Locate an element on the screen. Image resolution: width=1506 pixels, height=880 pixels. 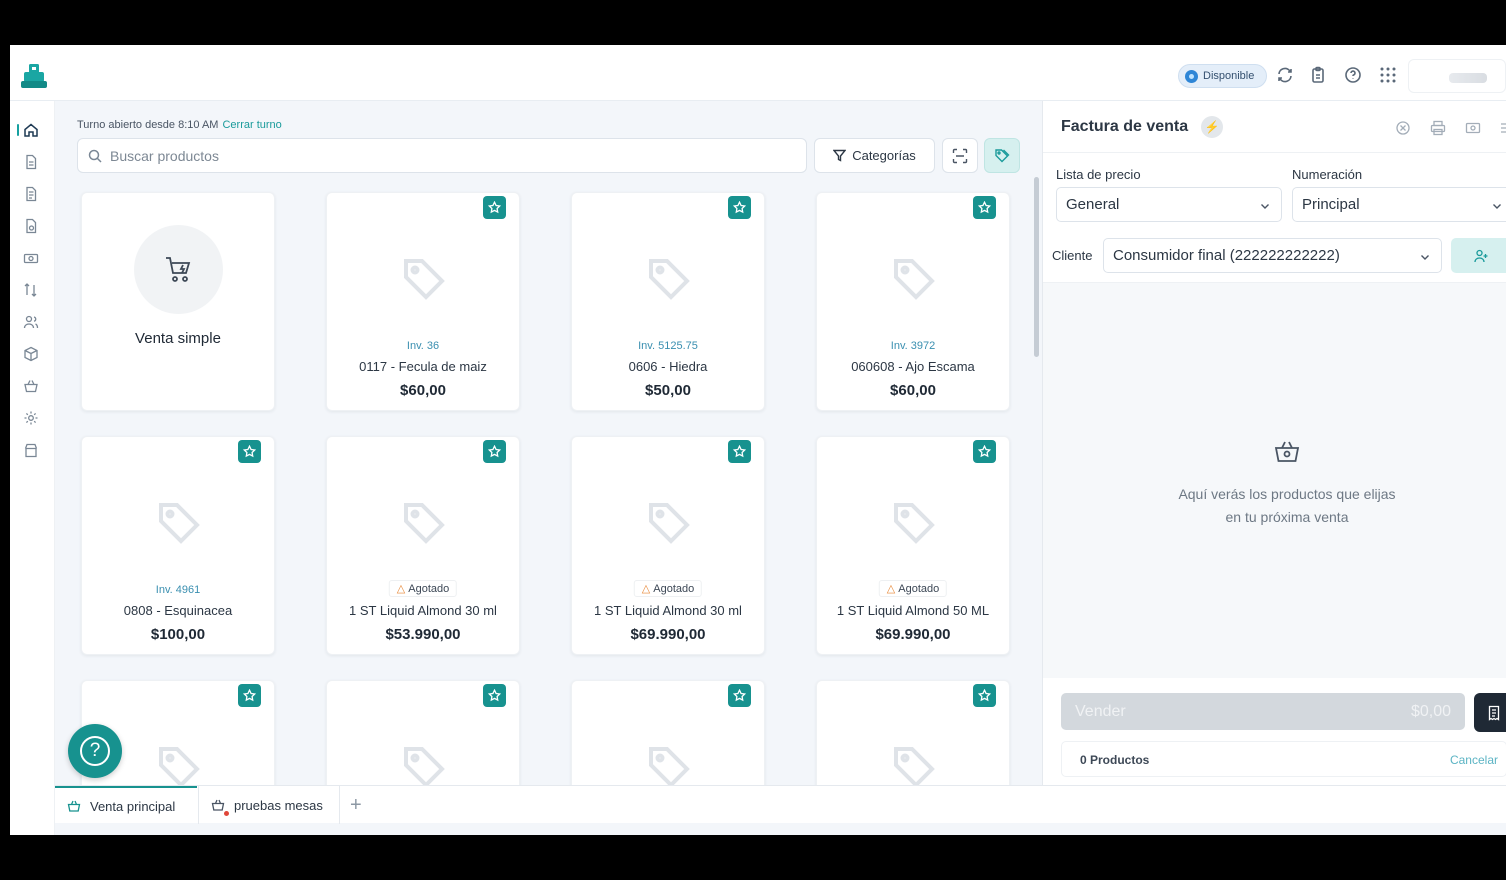
printer-icon is located at coordinates (1438, 128).